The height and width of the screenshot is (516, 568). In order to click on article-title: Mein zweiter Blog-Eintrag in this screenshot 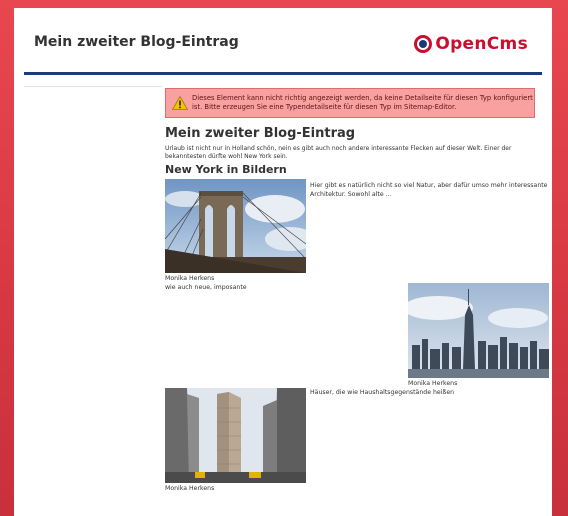, I will do `click(260, 133)`.